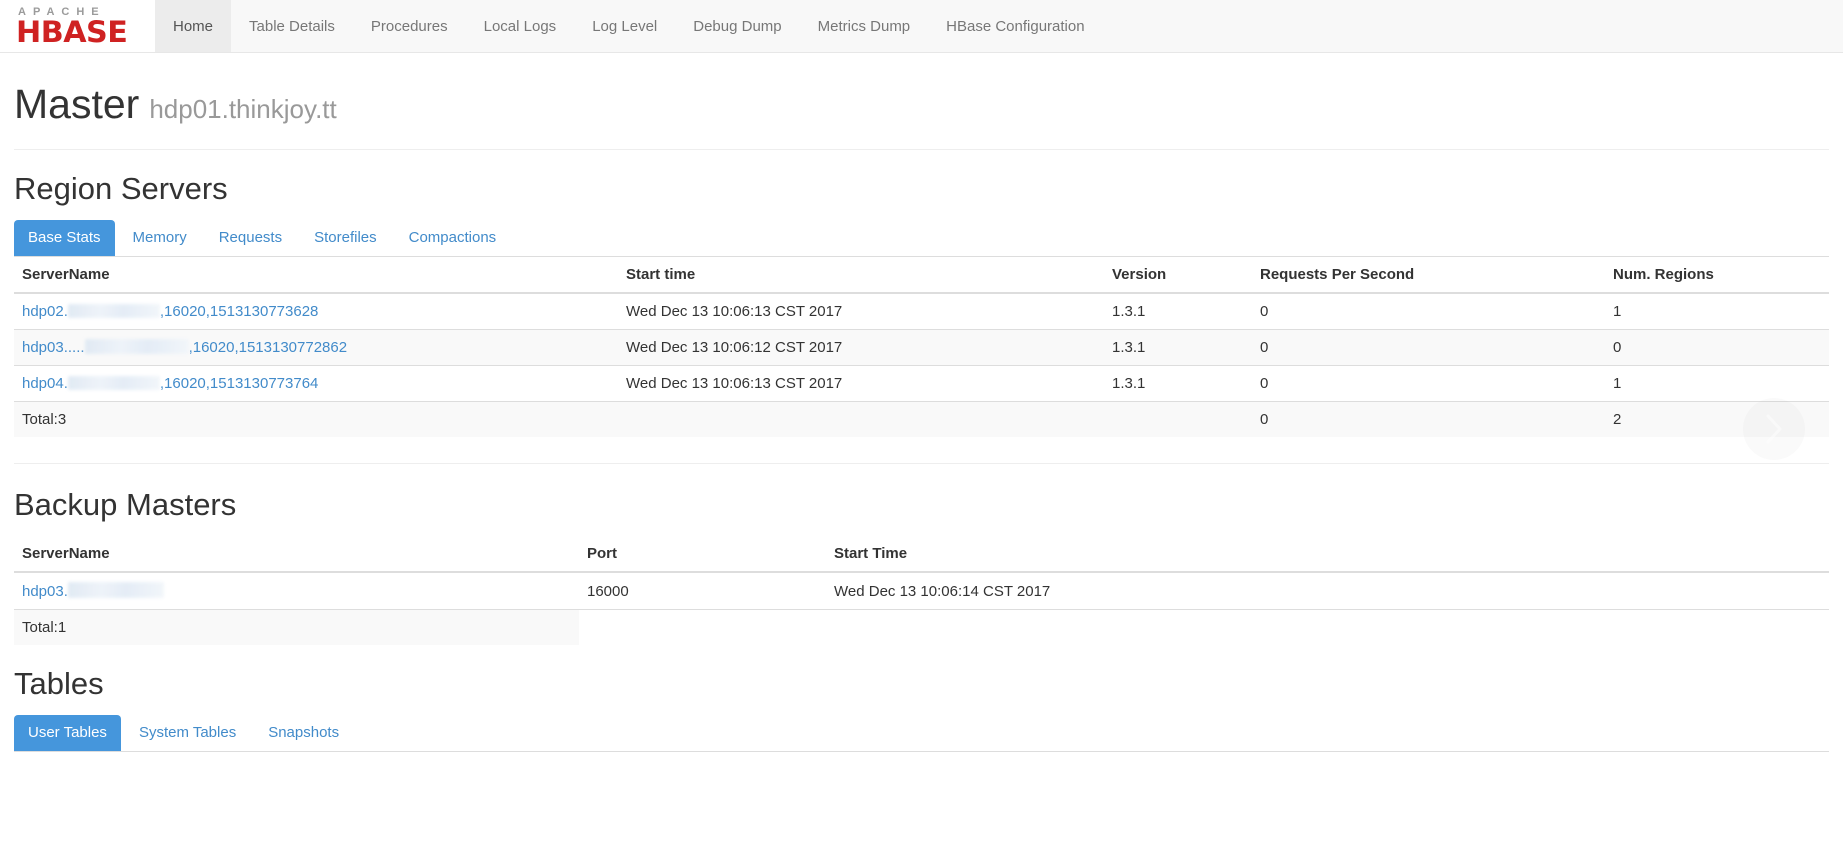  Describe the element at coordinates (243, 109) in the screenshot. I see `page-title-hostname: hdp01.thinkjoy.tt` at that location.